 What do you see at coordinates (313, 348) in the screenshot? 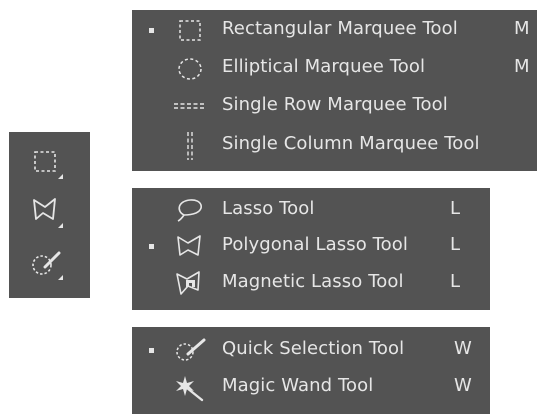
I see `menu-item-label: Quick Selection Tool` at bounding box center [313, 348].